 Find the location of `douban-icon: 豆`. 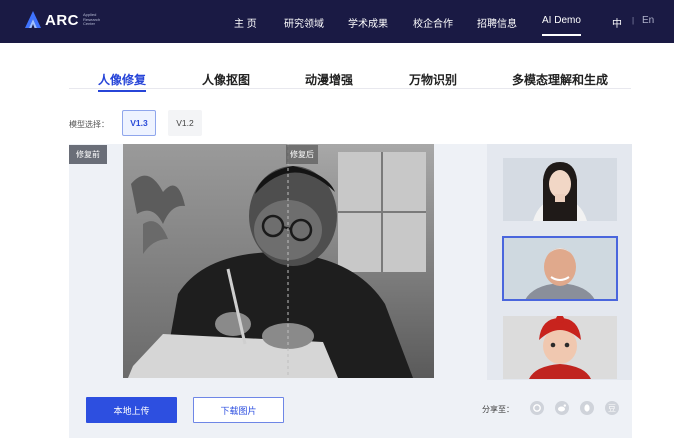

douban-icon: 豆 is located at coordinates (612, 408).